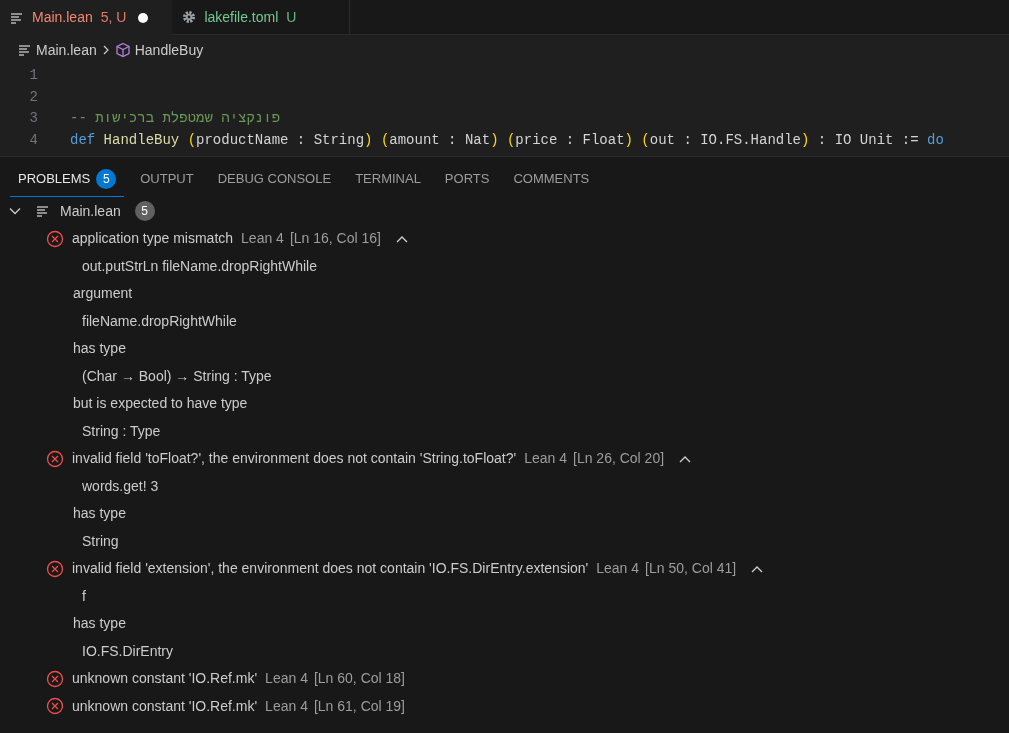 The image size is (1009, 733). Describe the element at coordinates (551, 179) in the screenshot. I see `panel-tab: COMMENTS` at that location.